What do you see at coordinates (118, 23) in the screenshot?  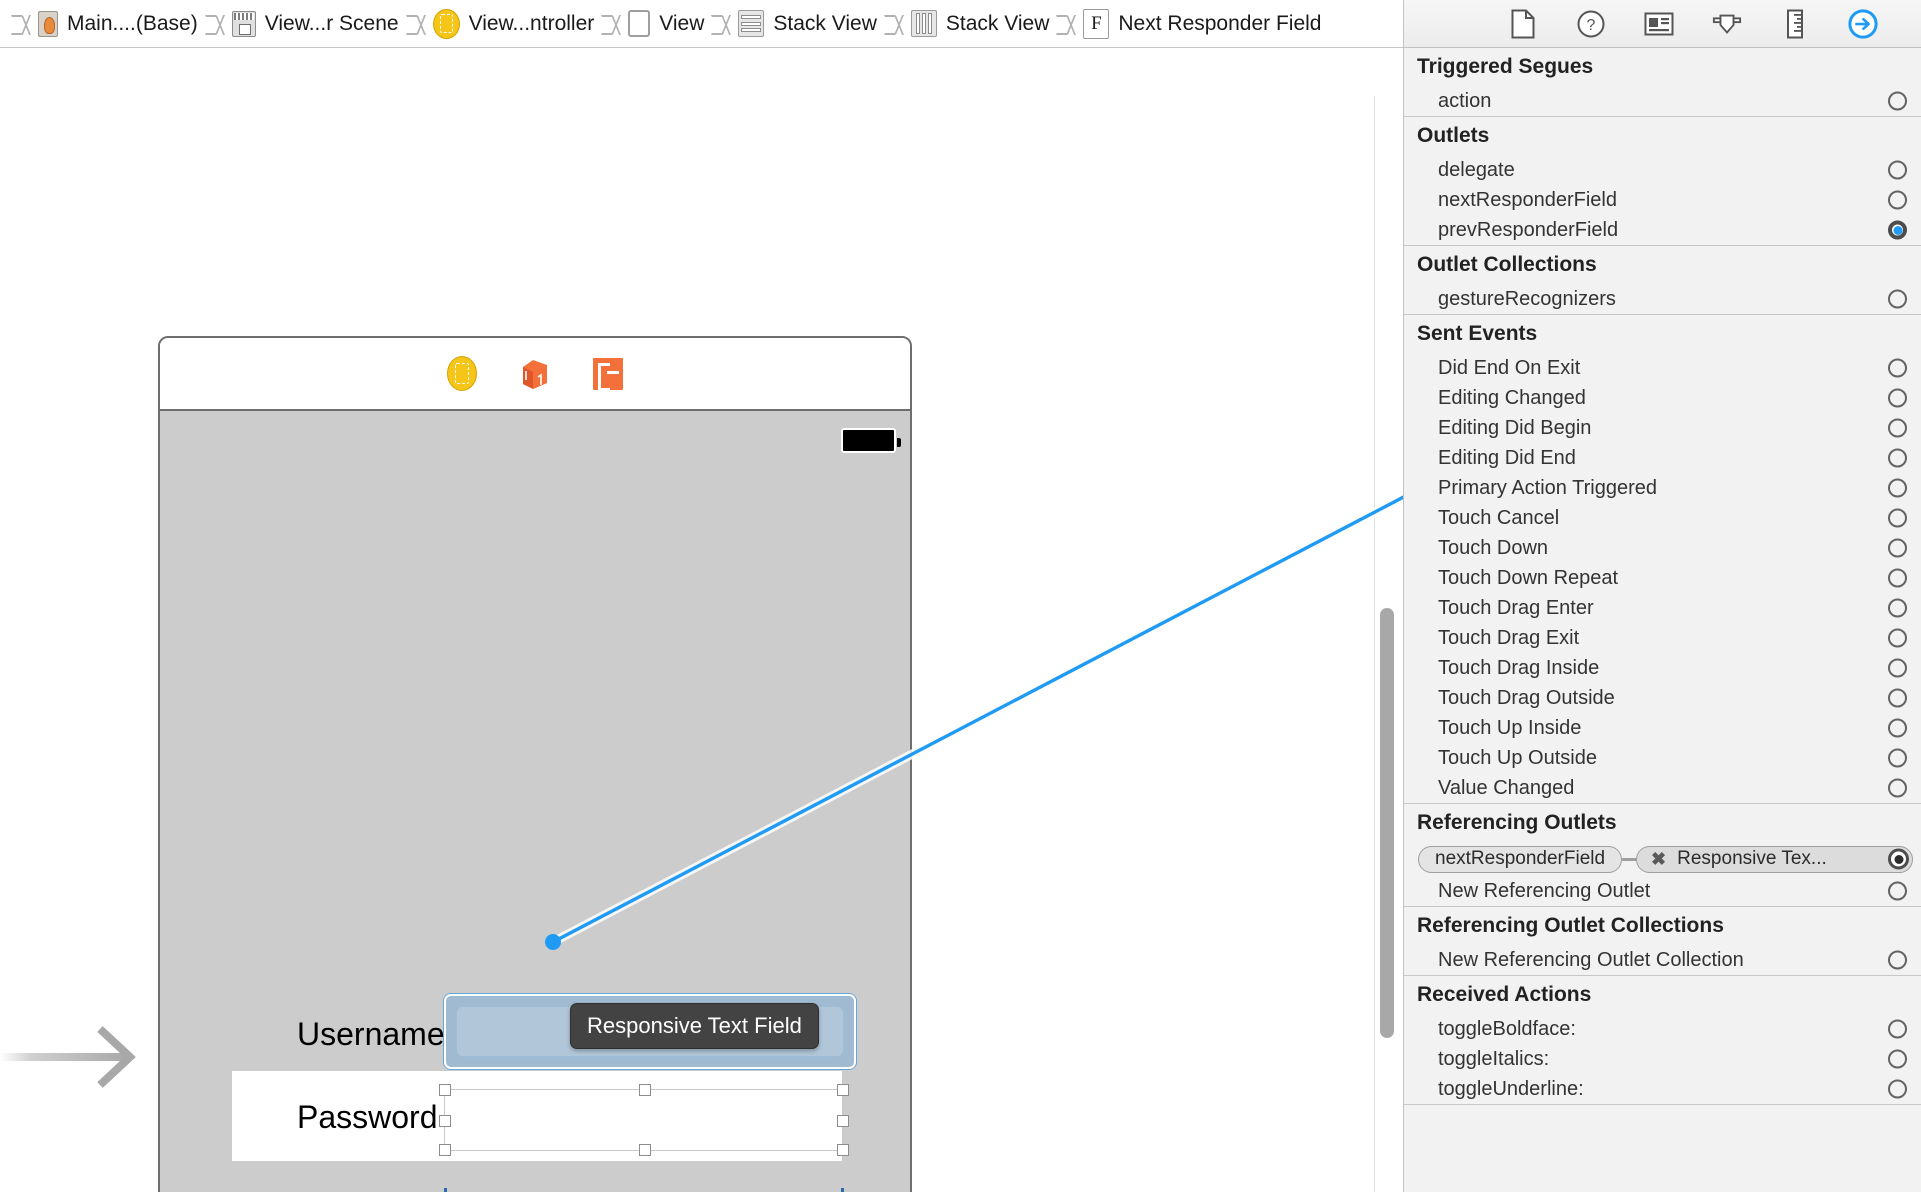 I see `breadcrumb-item-storyboard: Main....(Base)` at bounding box center [118, 23].